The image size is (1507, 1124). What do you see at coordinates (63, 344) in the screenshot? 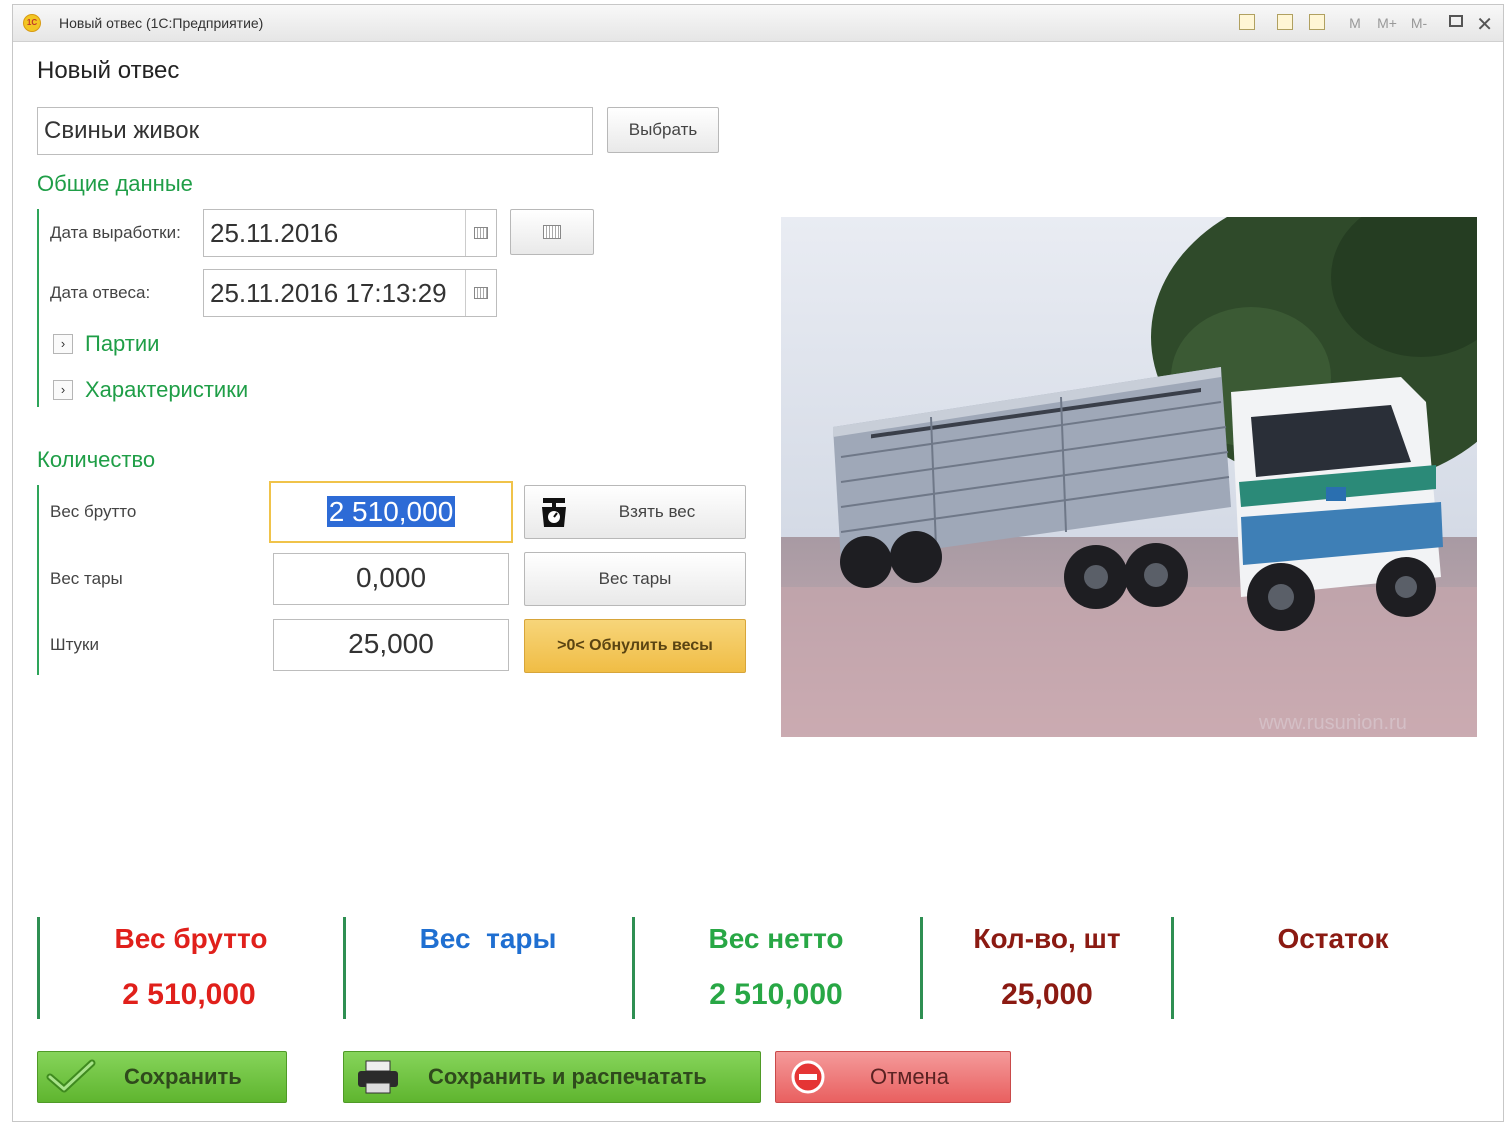
I see `batches-expand-icon: ›` at bounding box center [63, 344].